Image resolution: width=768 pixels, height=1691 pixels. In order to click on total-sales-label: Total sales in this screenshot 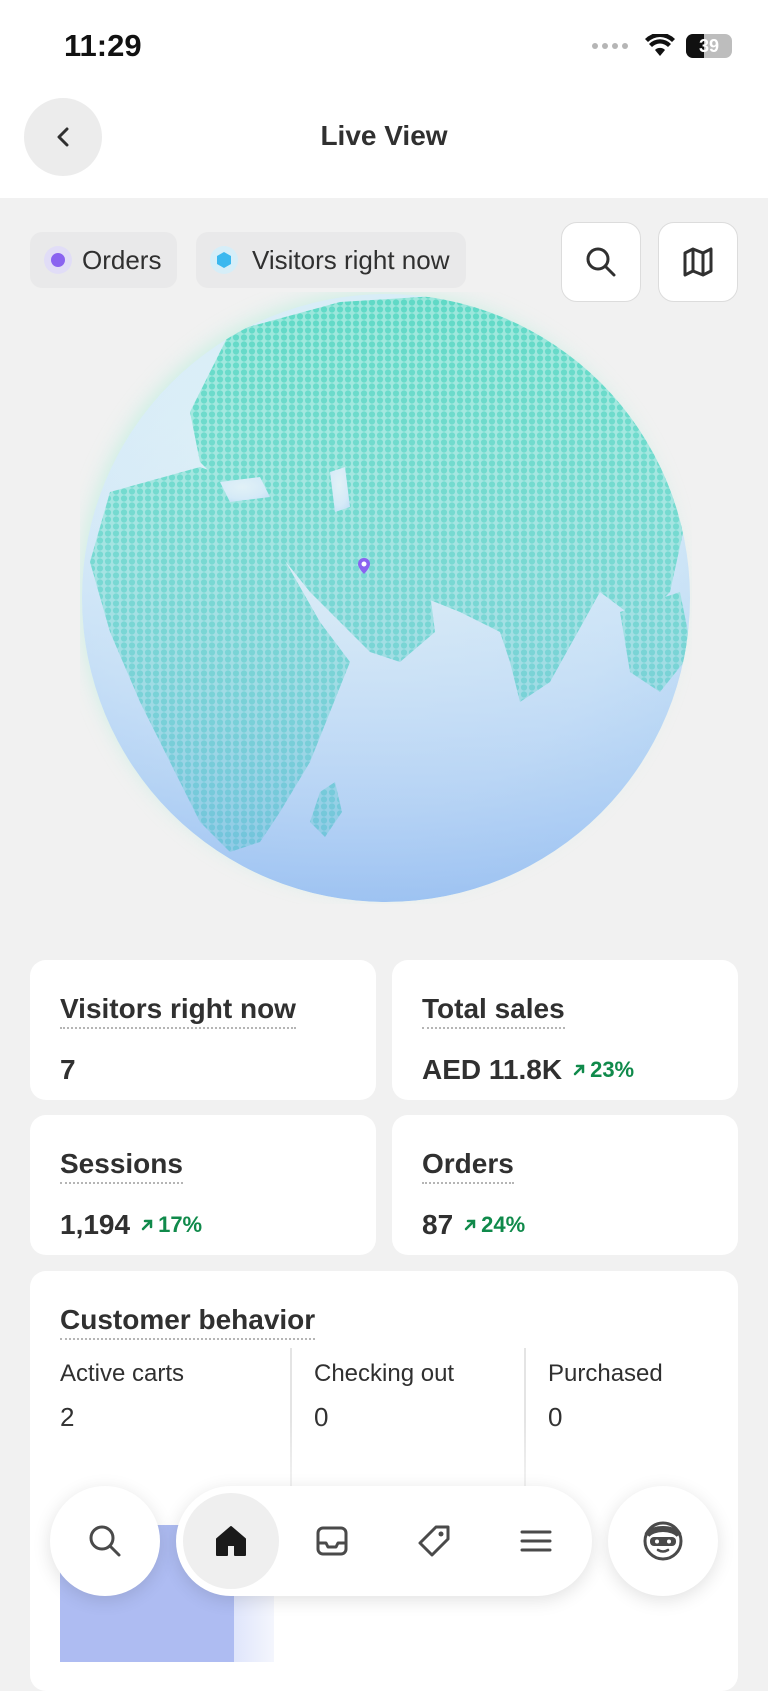, I will do `click(493, 1010)`.